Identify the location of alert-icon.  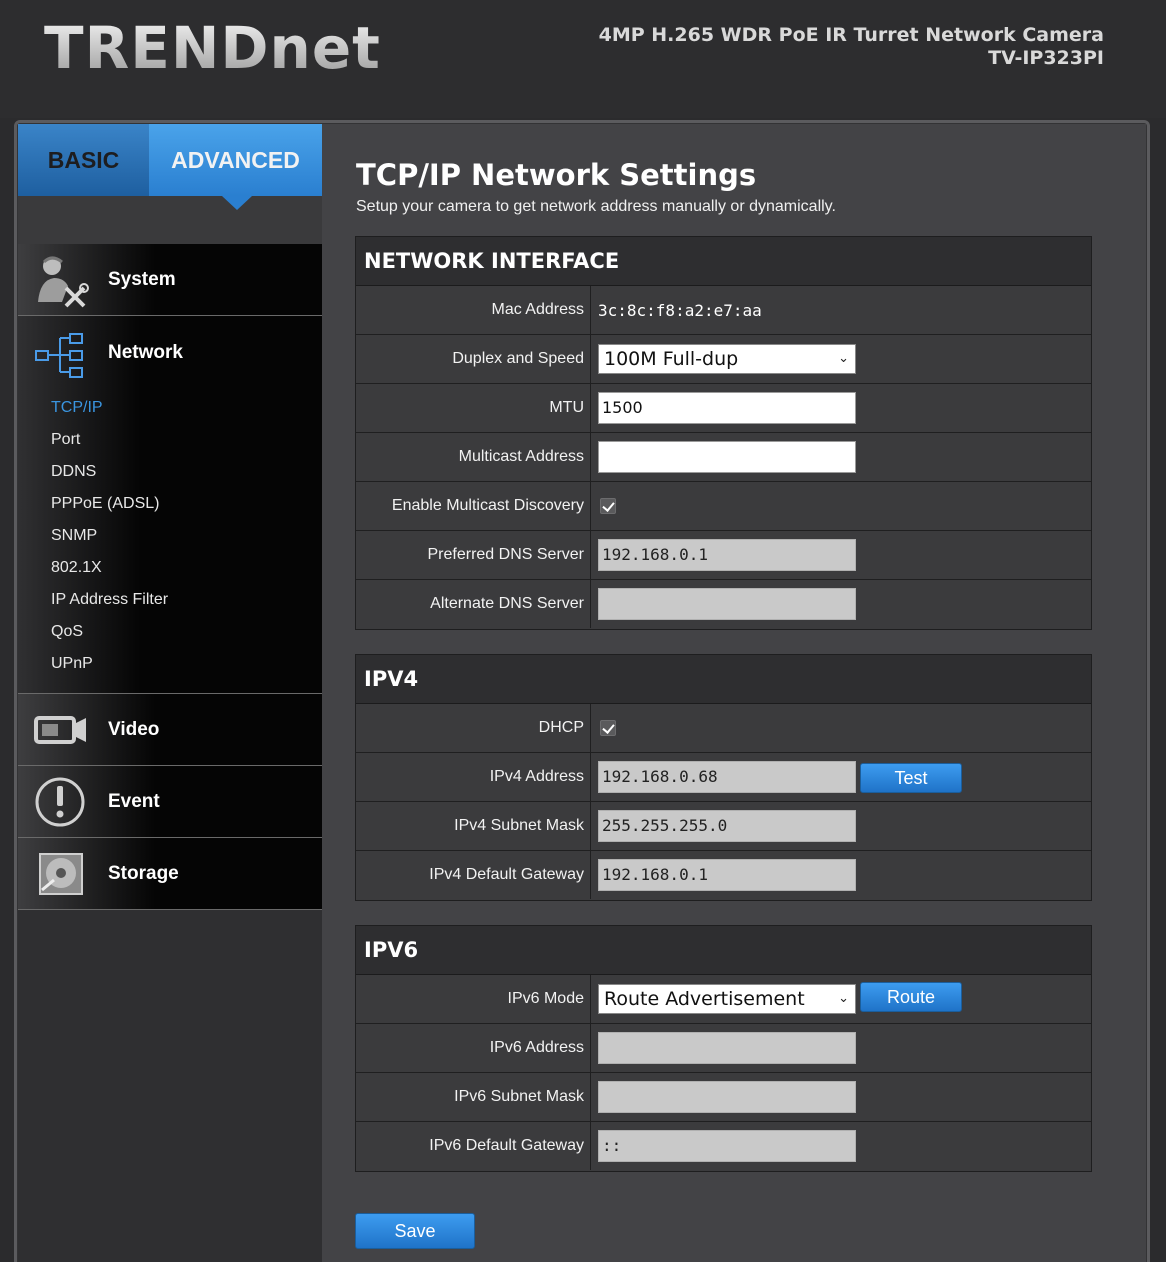
(60, 802).